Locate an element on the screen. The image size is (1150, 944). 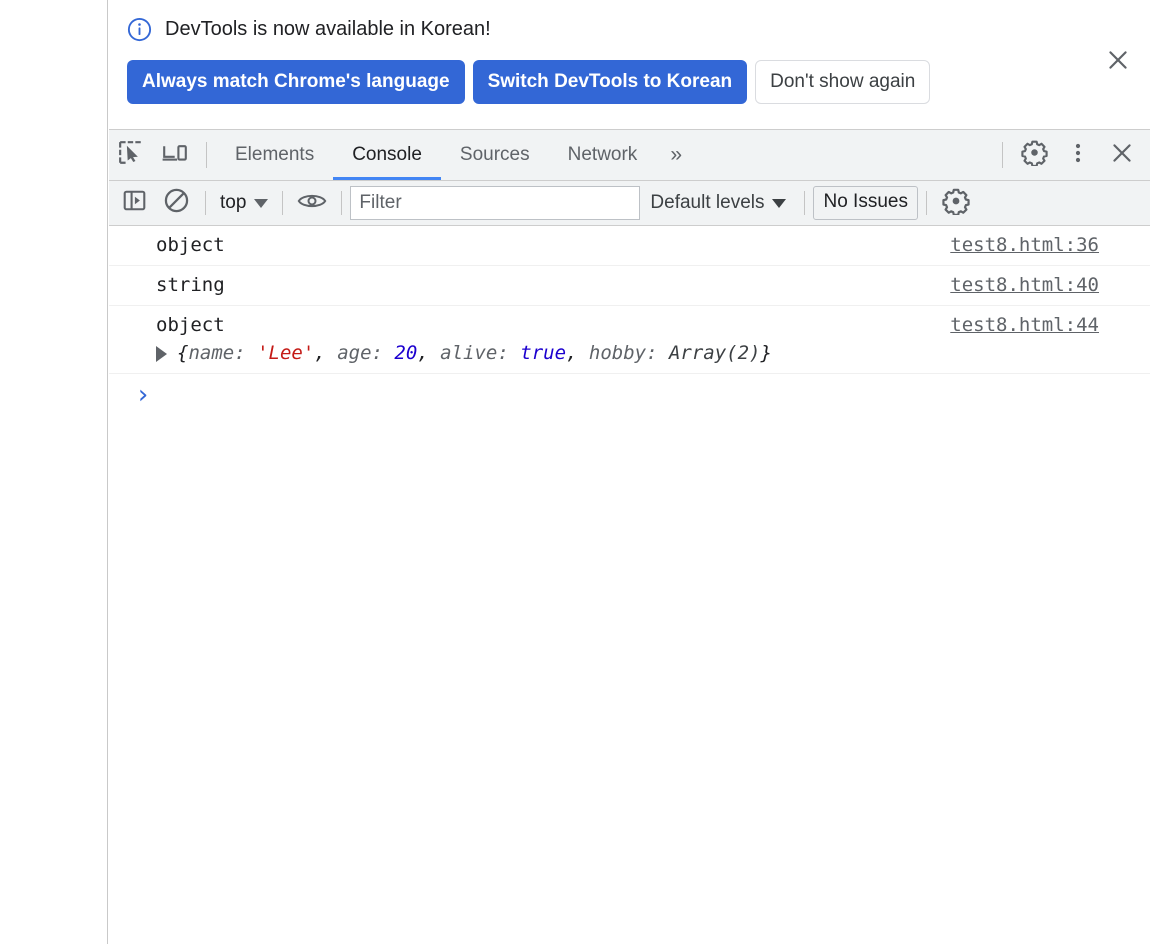
console-message: string test8.html:40 is located at coordinates (629, 286).